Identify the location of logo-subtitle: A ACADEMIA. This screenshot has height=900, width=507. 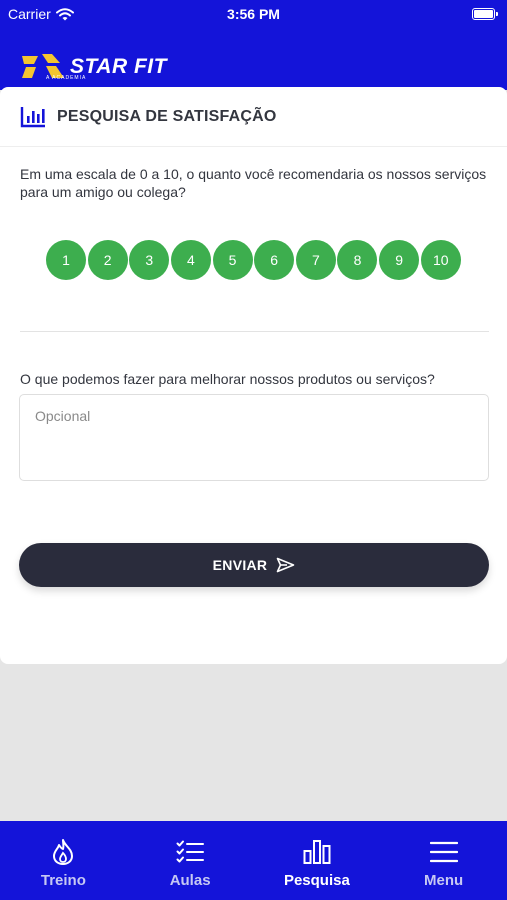
(66, 78).